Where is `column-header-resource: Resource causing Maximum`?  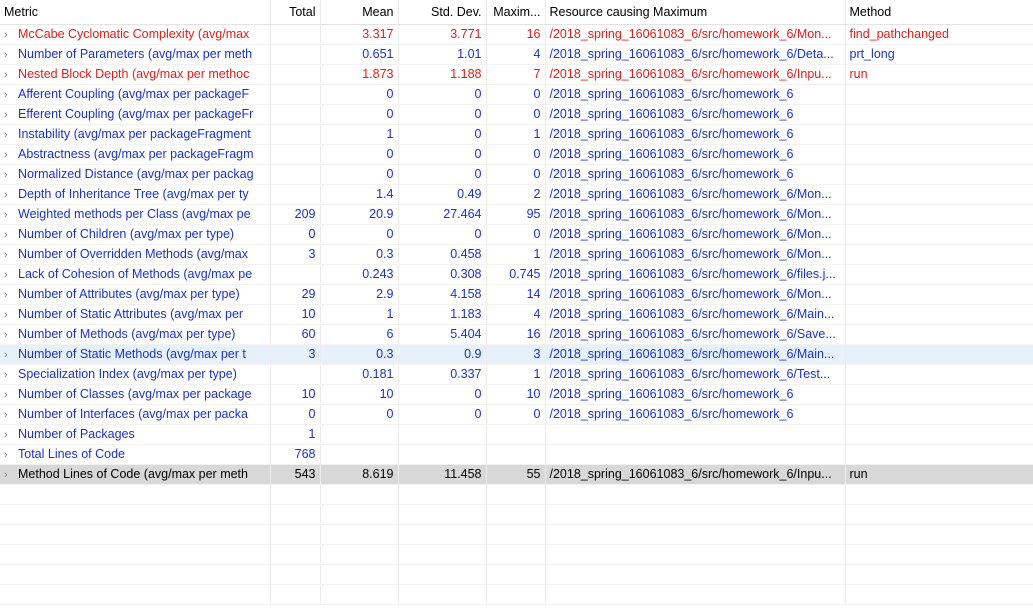
column-header-resource: Resource causing Maximum is located at coordinates (695, 12).